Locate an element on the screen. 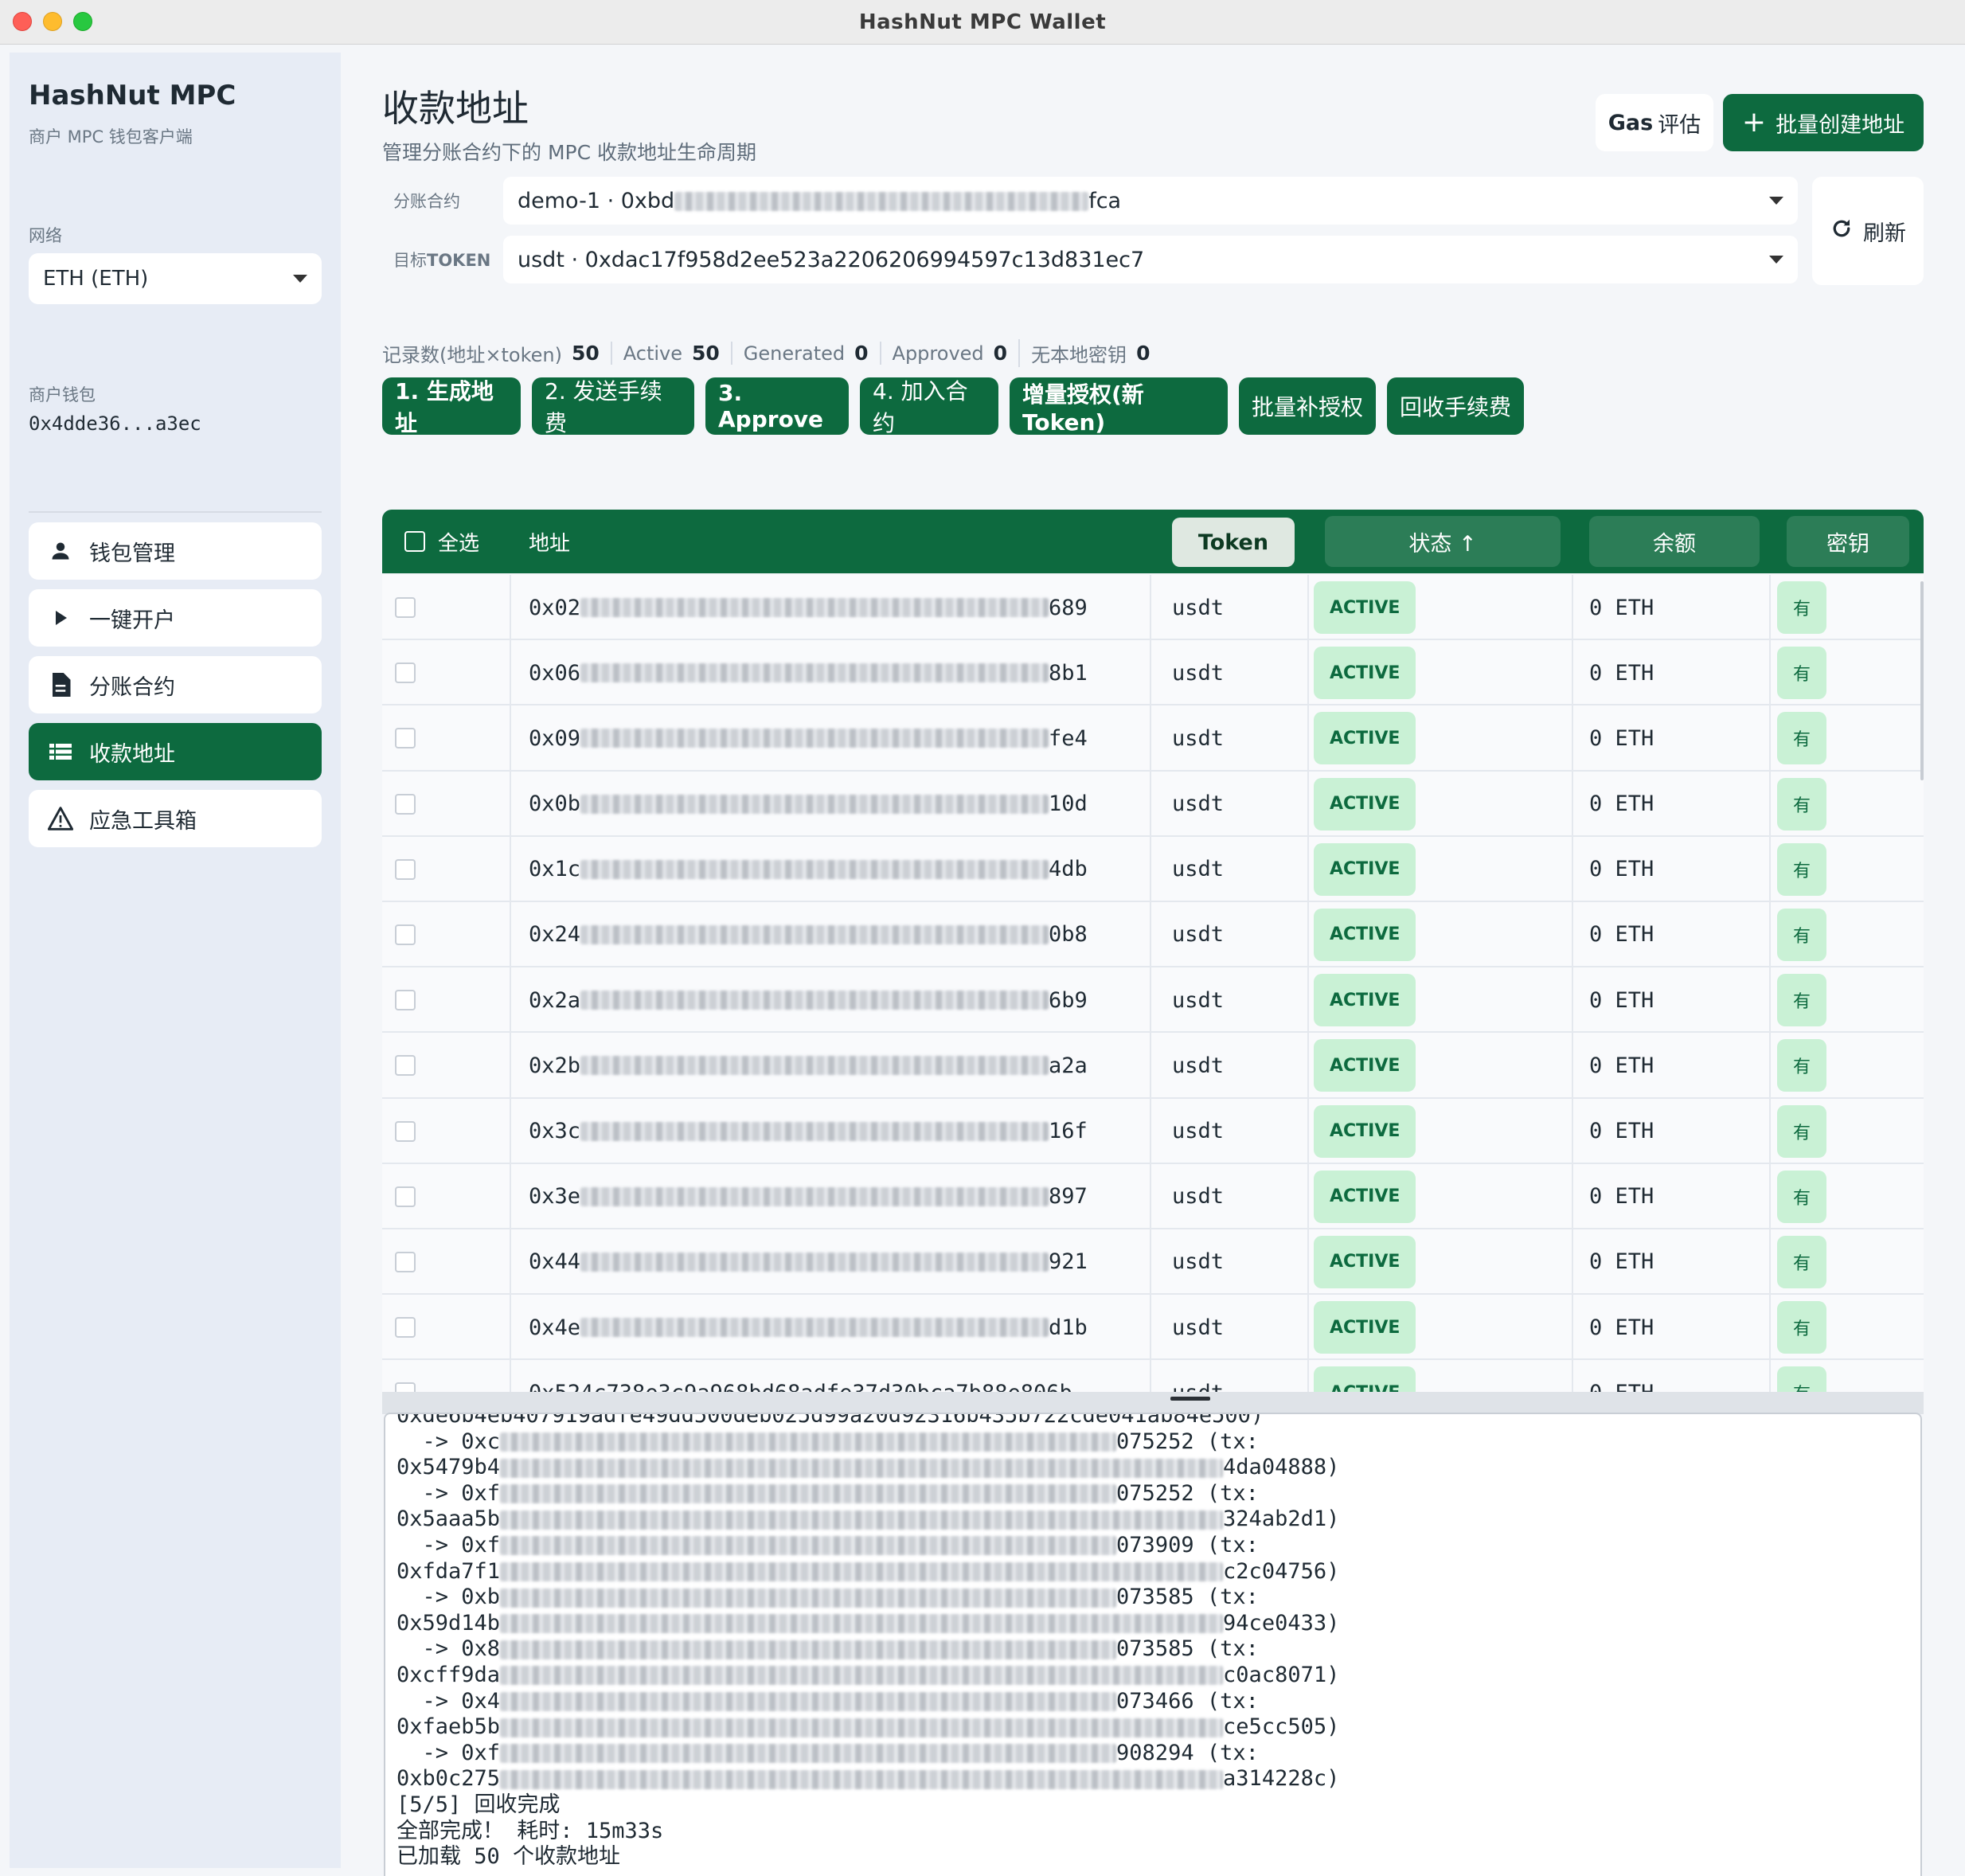  table-row: 0x2a 6b9 usdt ACTIVE 0 ETH 有 is located at coordinates (1153, 1000).